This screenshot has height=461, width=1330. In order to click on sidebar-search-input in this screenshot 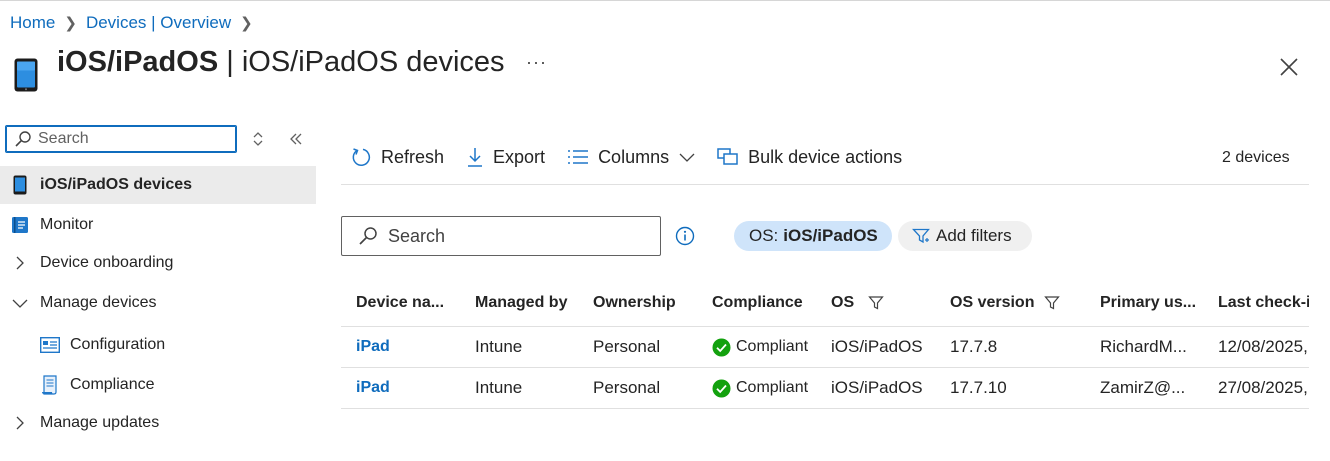, I will do `click(130, 139)`.